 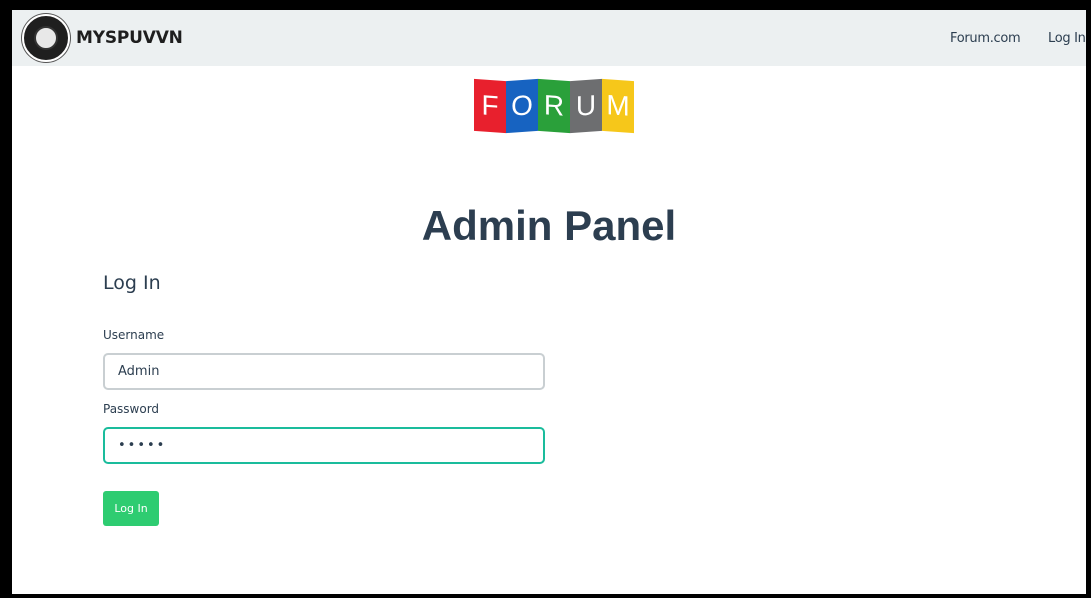 What do you see at coordinates (131, 409) in the screenshot?
I see `password-label: Password` at bounding box center [131, 409].